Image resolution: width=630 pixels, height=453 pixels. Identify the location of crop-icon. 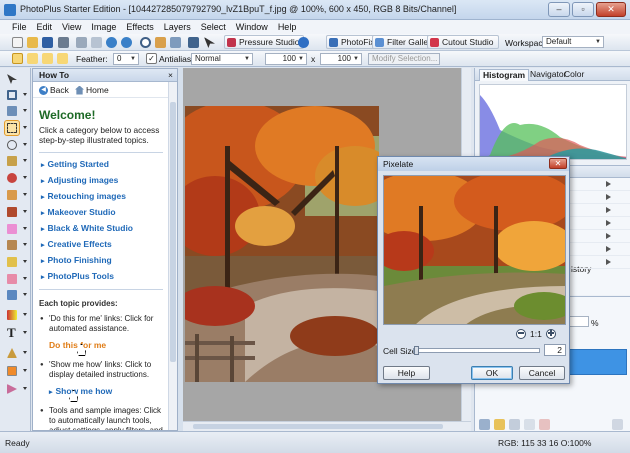
(193, 42).